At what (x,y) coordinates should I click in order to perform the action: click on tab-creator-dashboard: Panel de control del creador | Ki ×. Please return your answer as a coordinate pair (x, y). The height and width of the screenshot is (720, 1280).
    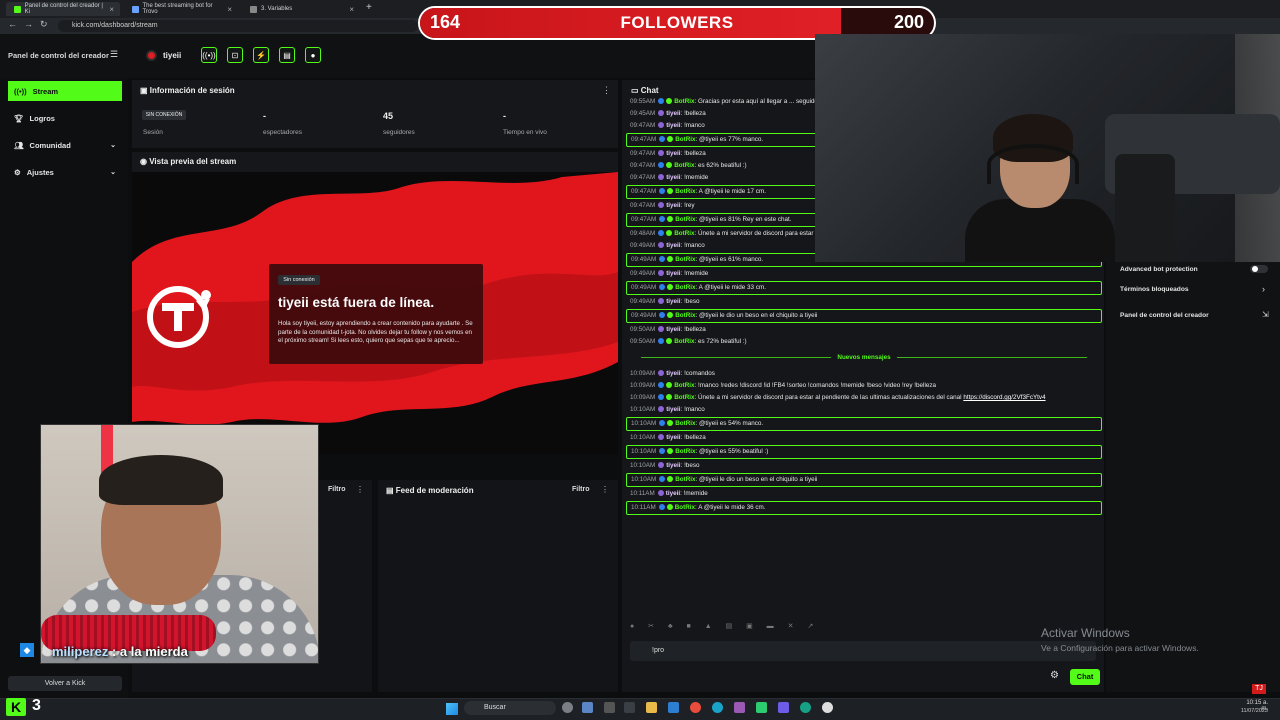
    Looking at the image, I should click on (63, 9).